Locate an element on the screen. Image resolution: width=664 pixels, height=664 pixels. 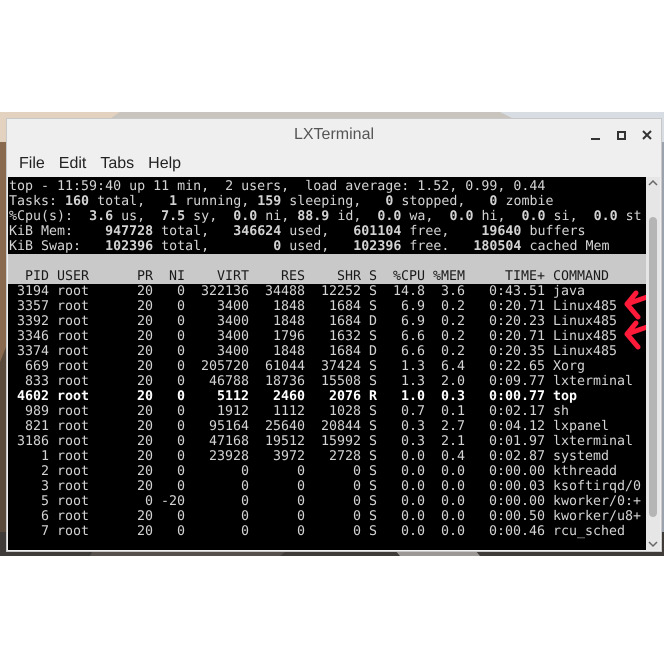
table-cell-text: 37424 is located at coordinates (340, 366).